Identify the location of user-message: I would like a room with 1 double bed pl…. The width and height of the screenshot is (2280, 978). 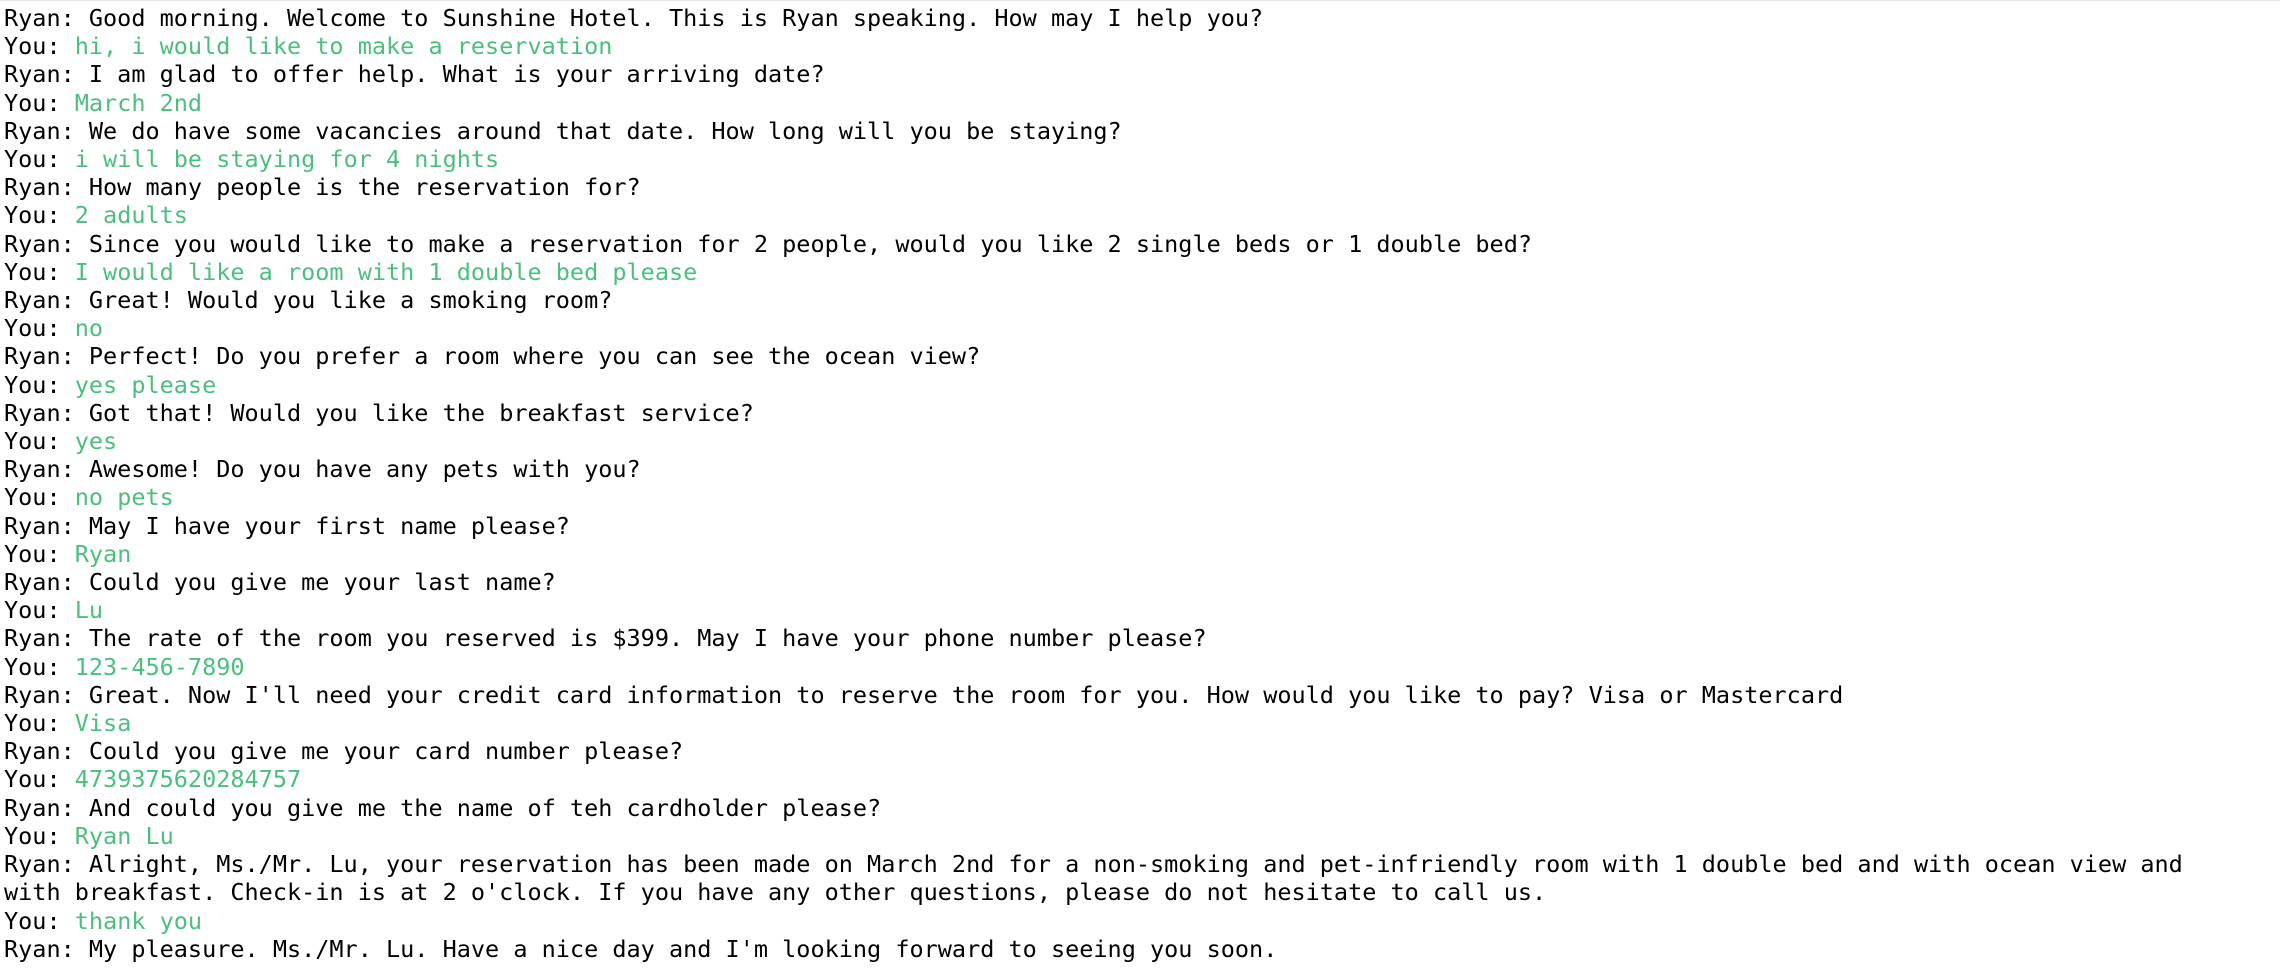
(386, 271).